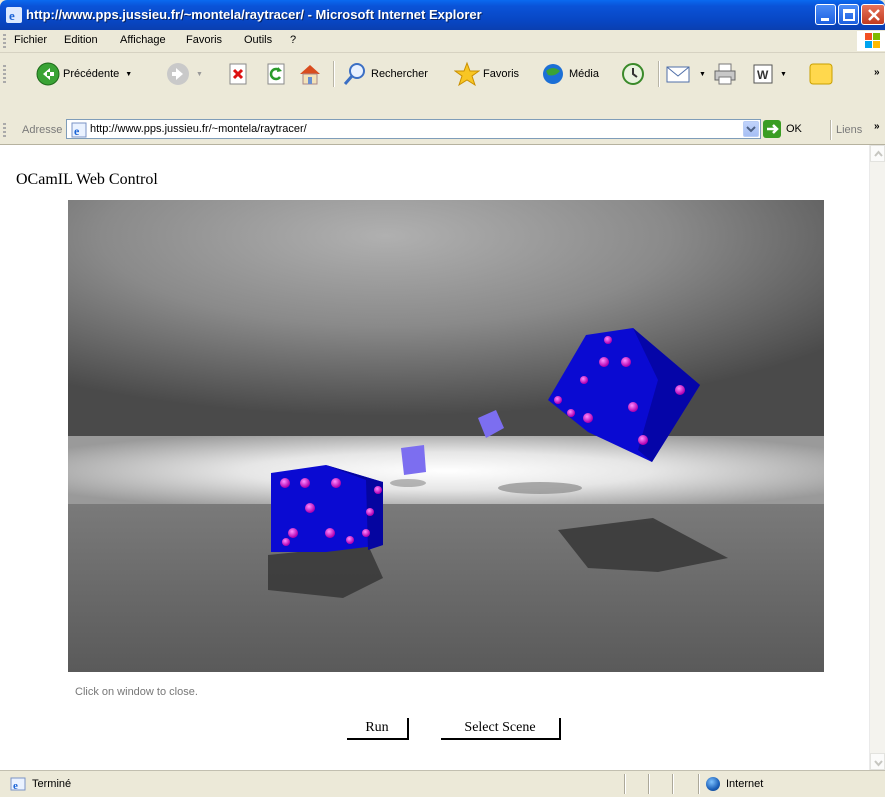 This screenshot has width=885, height=797. What do you see at coordinates (136, 692) in the screenshot?
I see `close-hint: Click on window to close.` at bounding box center [136, 692].